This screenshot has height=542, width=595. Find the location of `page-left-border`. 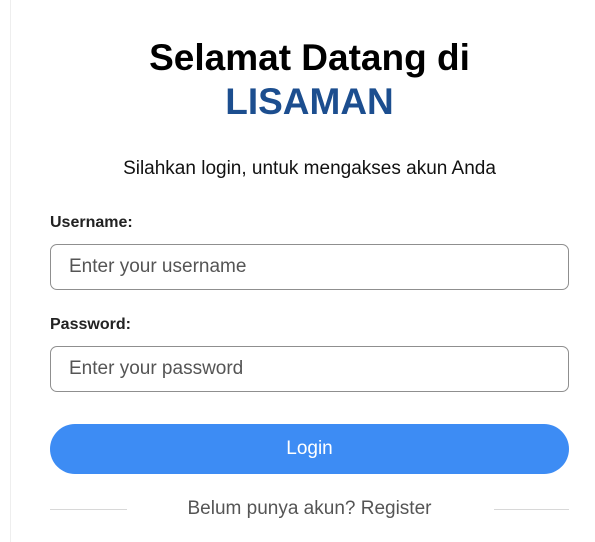

page-left-border is located at coordinates (10, 271).